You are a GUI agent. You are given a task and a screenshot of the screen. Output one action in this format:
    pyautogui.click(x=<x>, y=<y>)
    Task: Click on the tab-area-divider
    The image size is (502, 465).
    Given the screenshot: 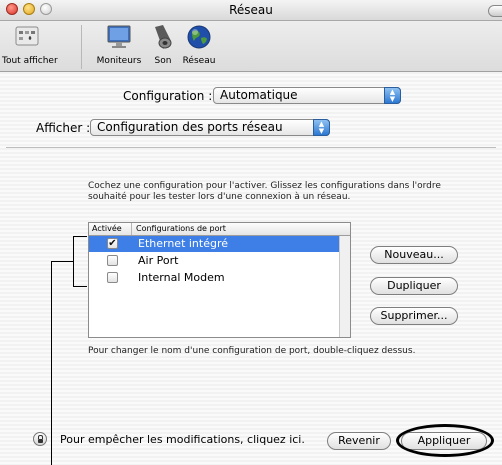 What is the action you would take?
    pyautogui.click(x=251, y=147)
    